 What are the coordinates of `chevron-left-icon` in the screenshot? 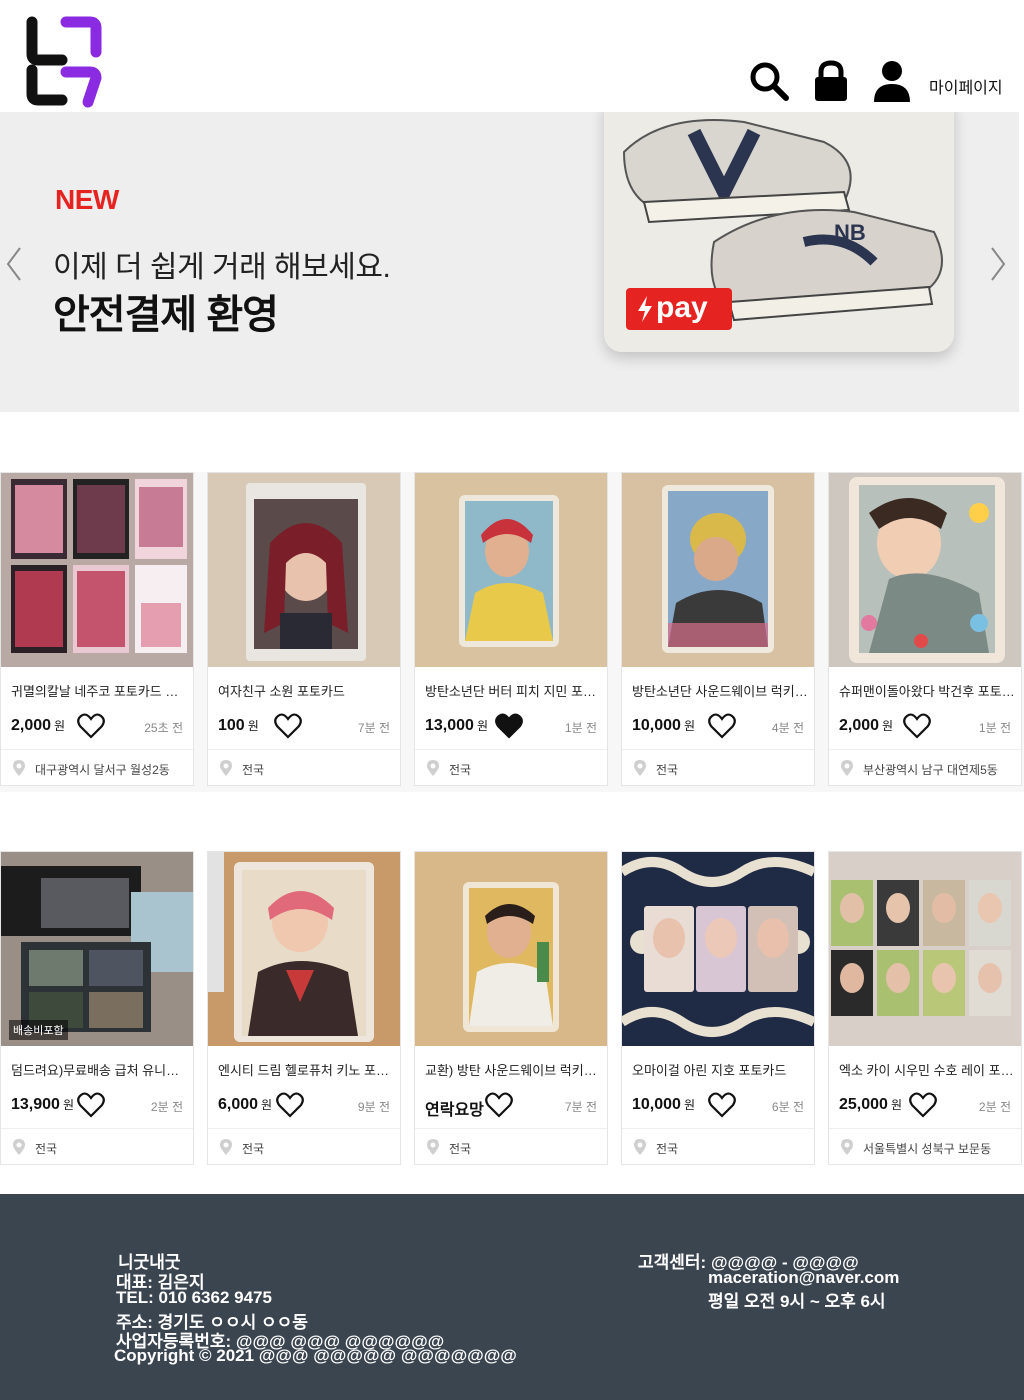 It's located at (14, 264).